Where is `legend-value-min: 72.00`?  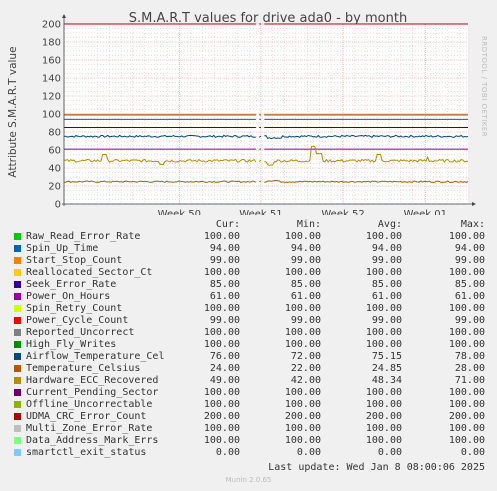 legend-value-min: 72.00 is located at coordinates (305, 356).